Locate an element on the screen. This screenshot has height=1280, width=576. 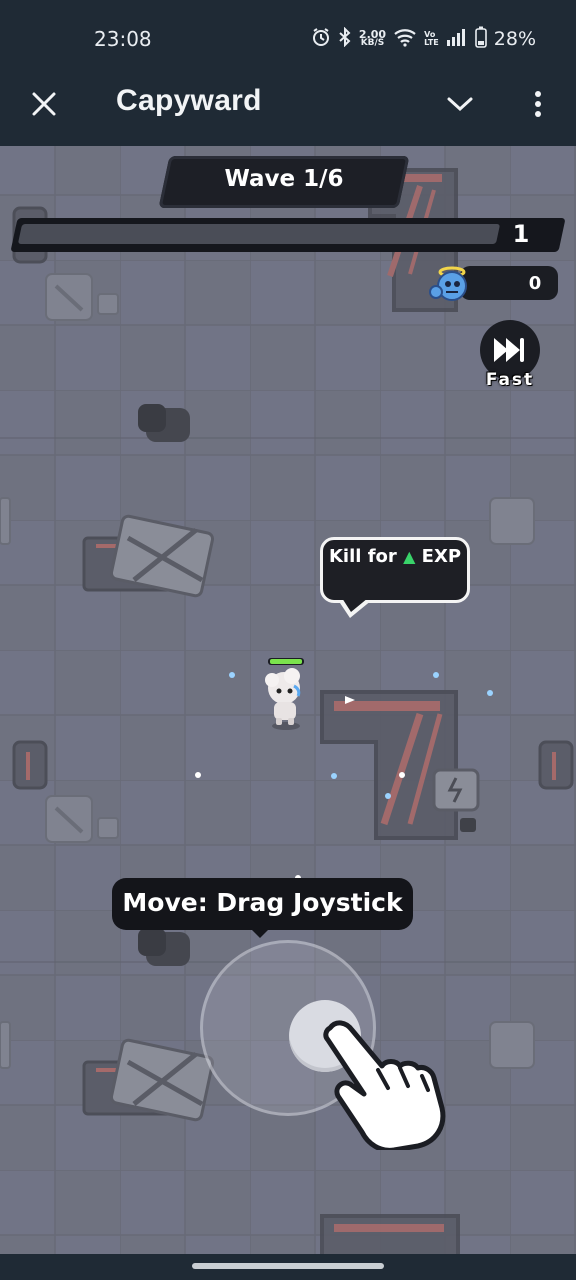
network-speed: 2.00 KB/S is located at coordinates (372, 38).